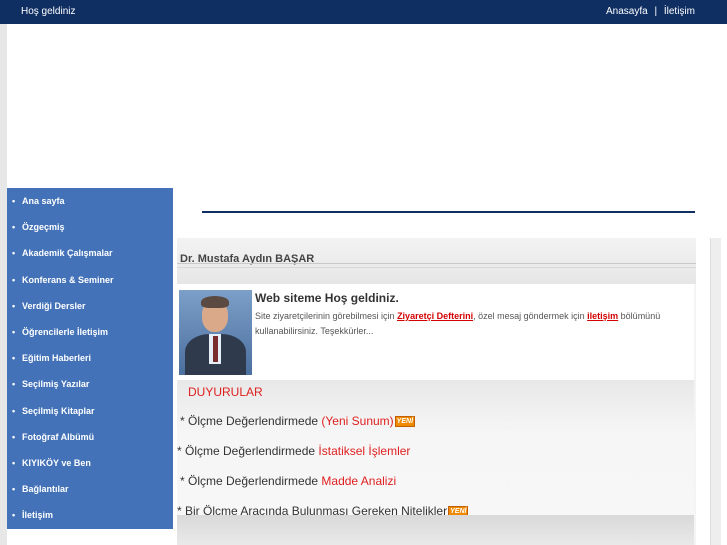 This screenshot has height=545, width=727. Describe the element at coordinates (363, 12) in the screenshot. I see `top-bar: Hoş geldiniz Anasayfa | İletişim` at that location.